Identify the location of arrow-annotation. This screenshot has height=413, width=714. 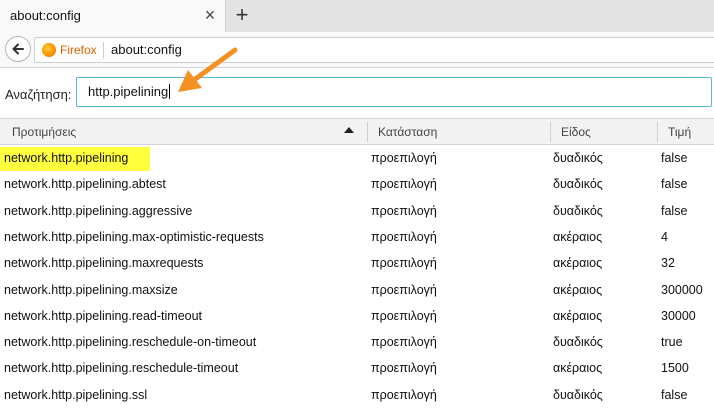
(208, 69).